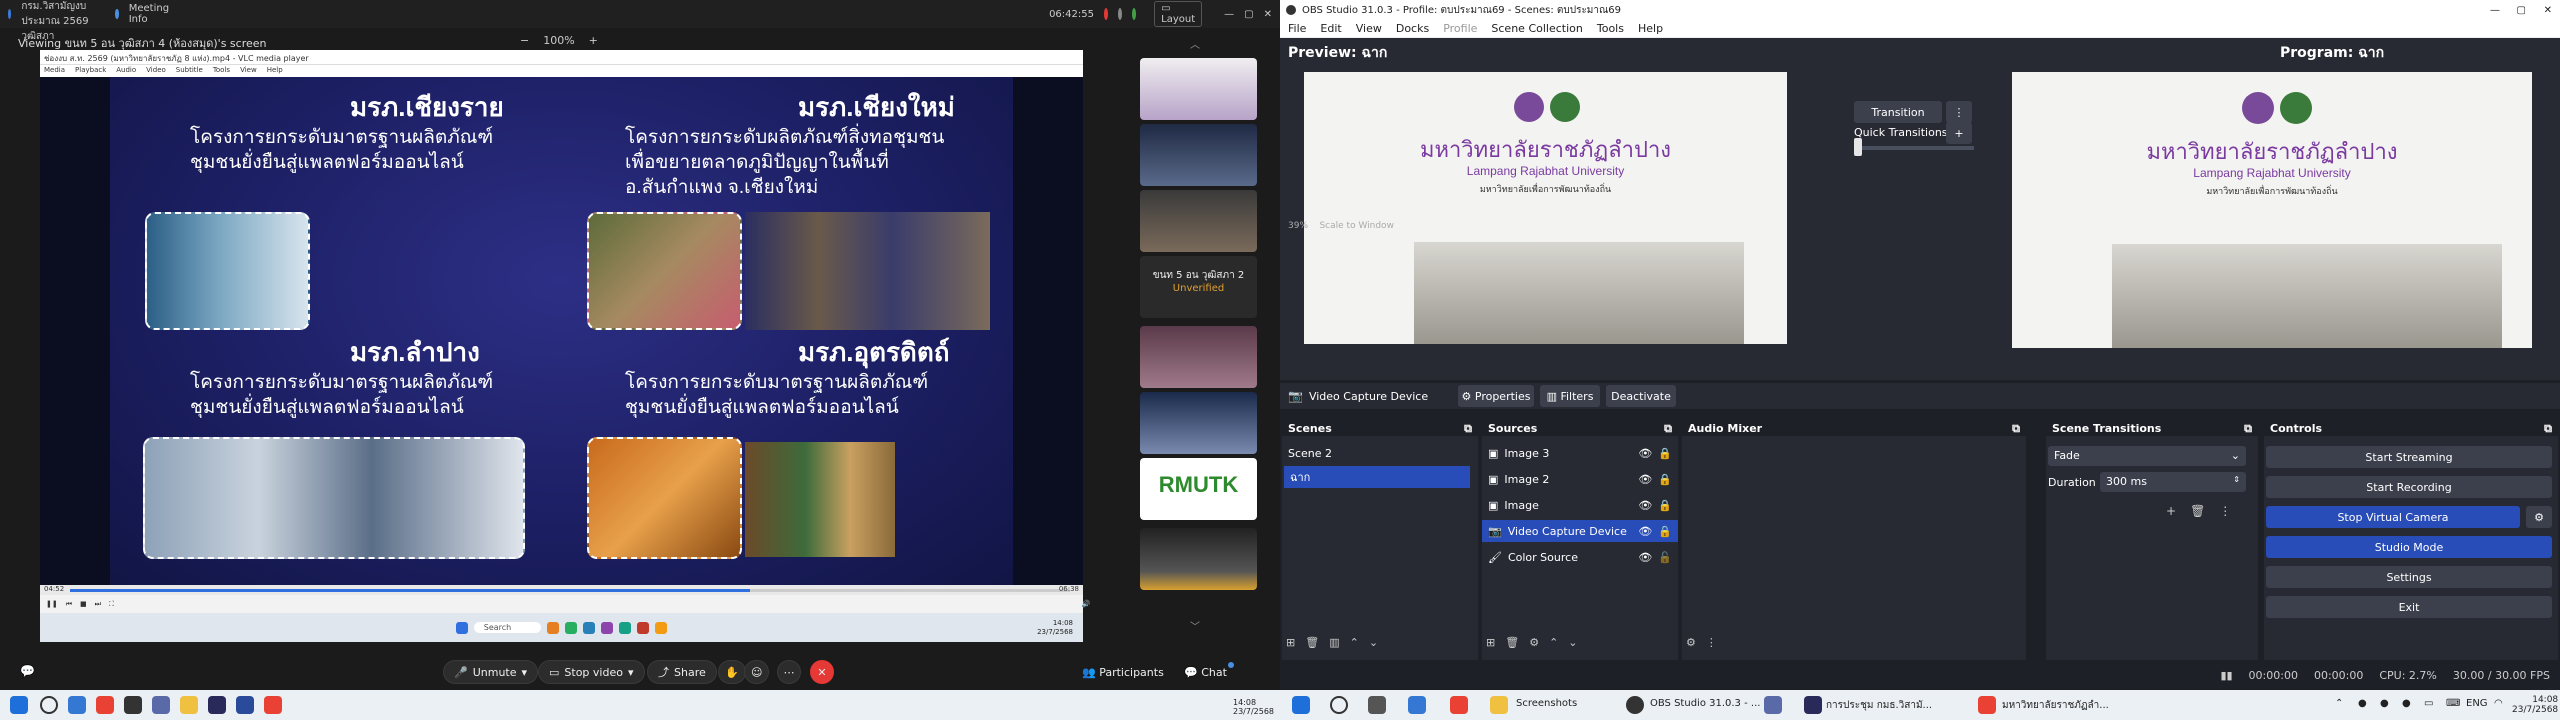 The height and width of the screenshot is (720, 2560). What do you see at coordinates (2535, 705) in the screenshot?
I see `system-clock: 14:08 23/7/2568` at bounding box center [2535, 705].